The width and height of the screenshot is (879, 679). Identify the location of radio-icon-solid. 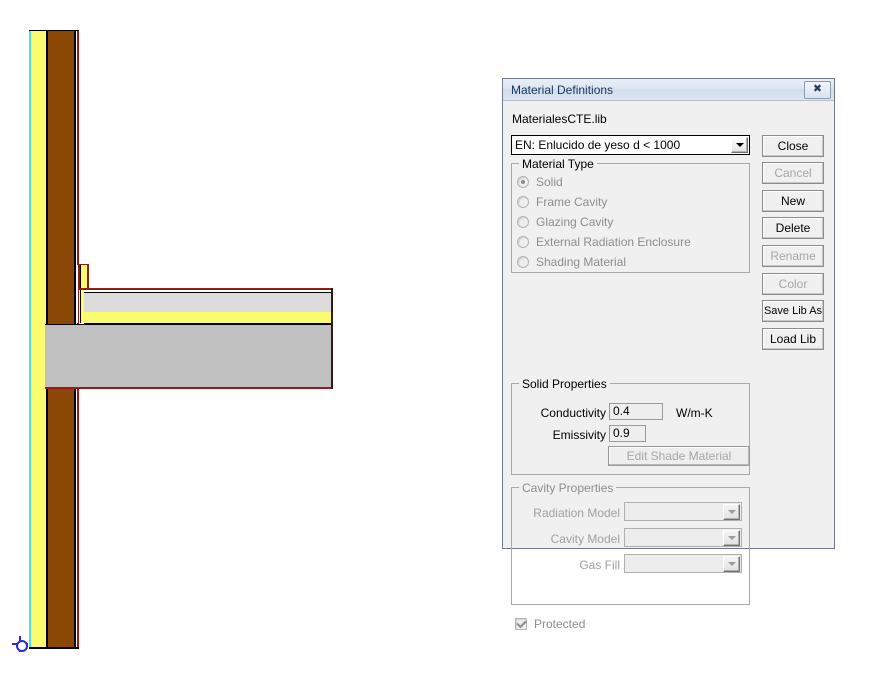
(523, 182).